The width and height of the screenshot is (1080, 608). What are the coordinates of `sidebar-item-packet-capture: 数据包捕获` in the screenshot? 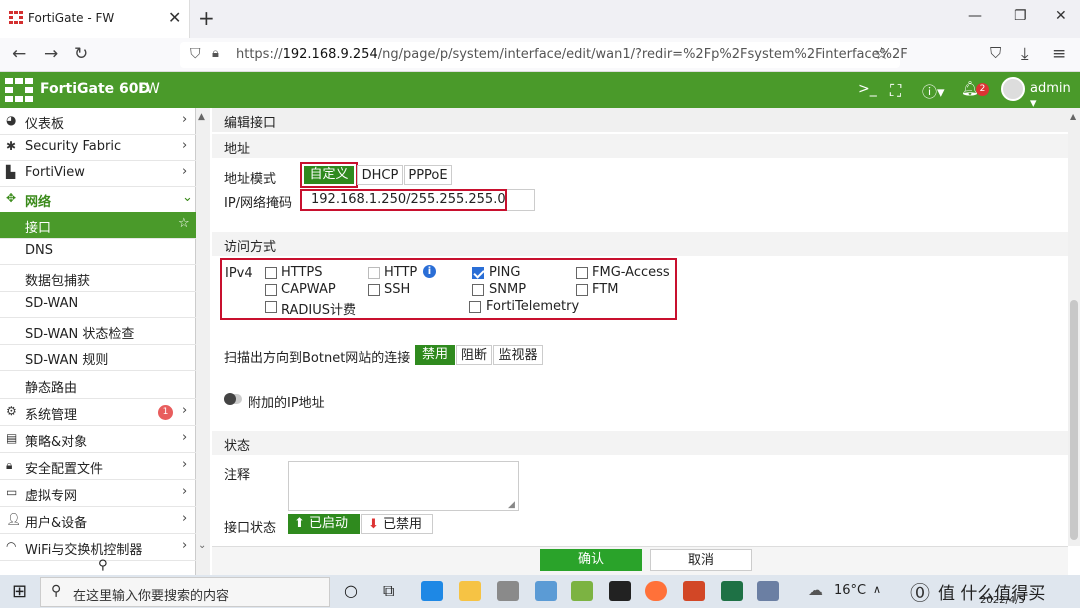 It's located at (98, 278).